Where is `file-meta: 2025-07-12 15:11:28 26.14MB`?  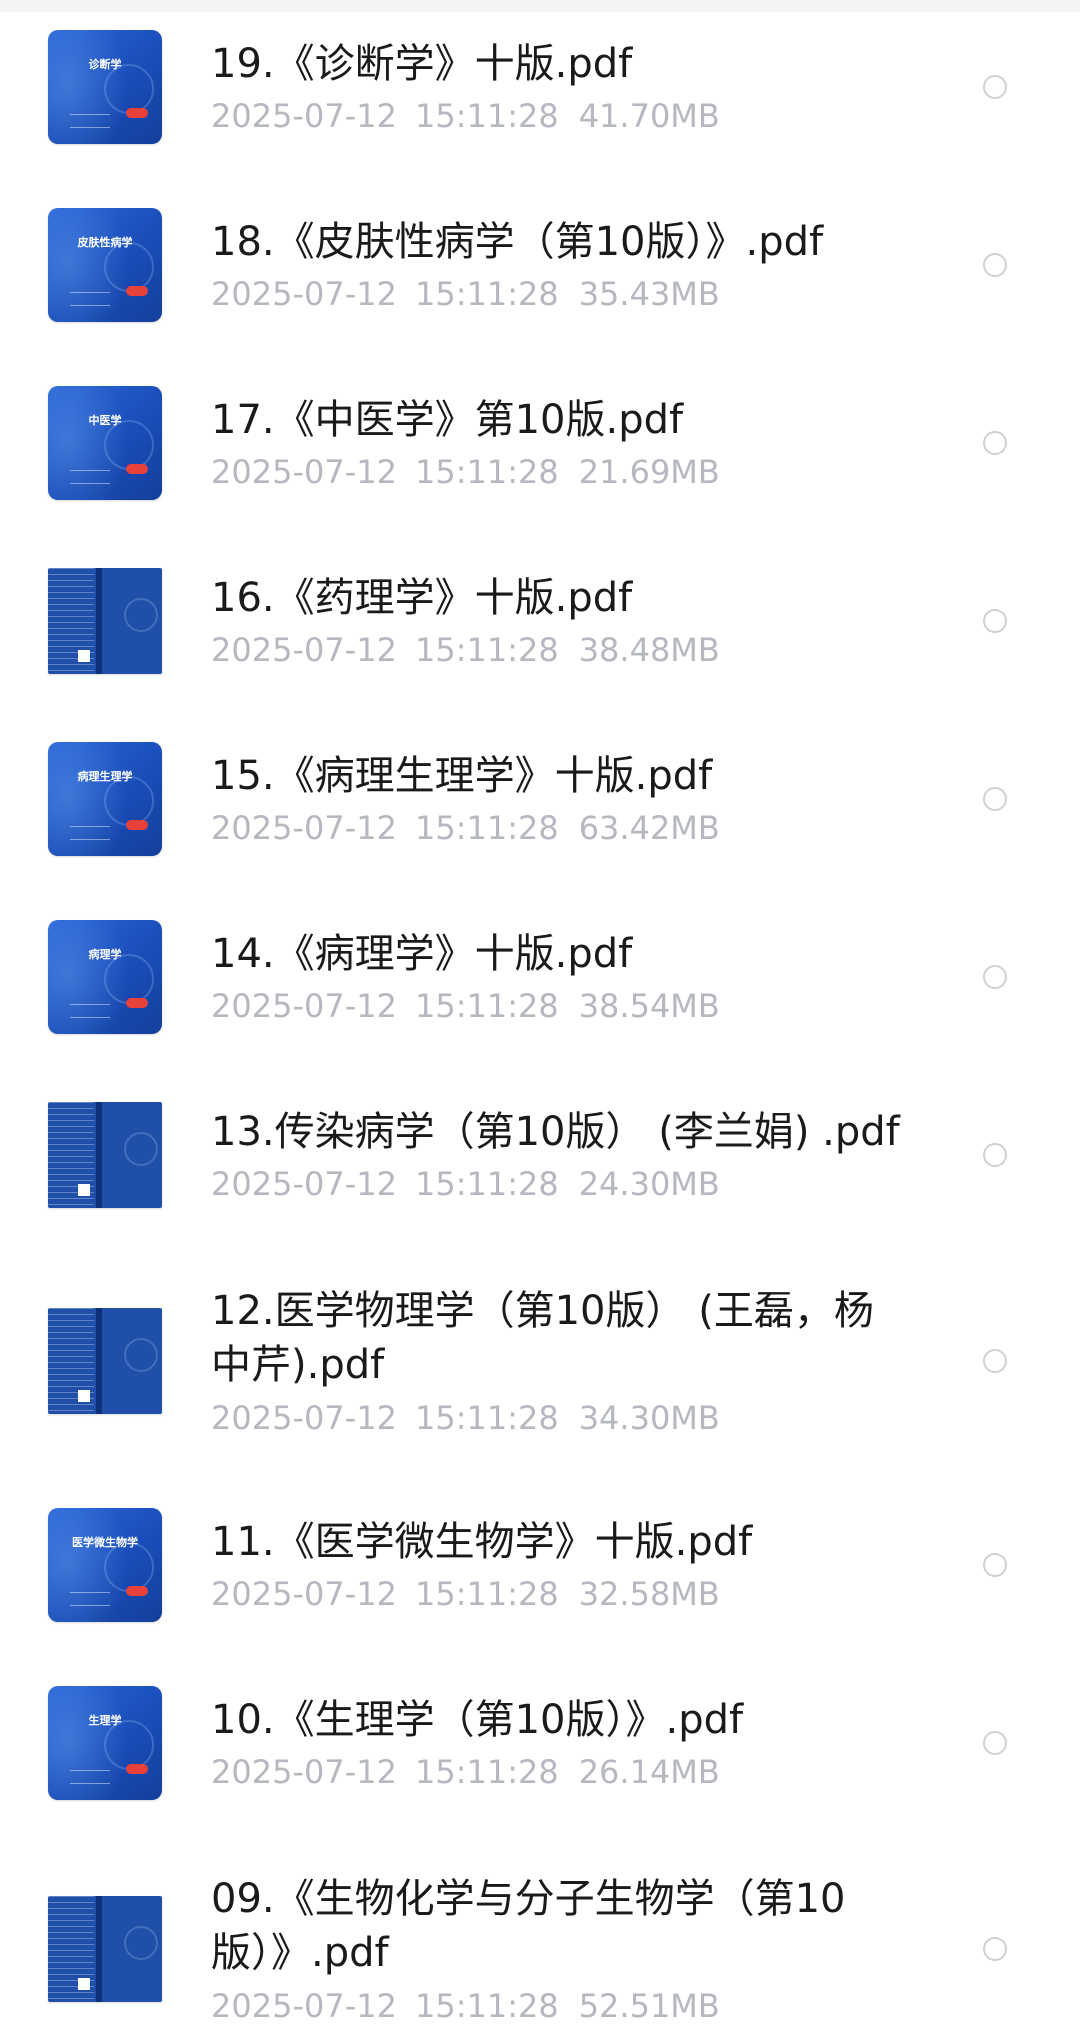 file-meta: 2025-07-12 15:11:28 26.14MB is located at coordinates (465, 1772).